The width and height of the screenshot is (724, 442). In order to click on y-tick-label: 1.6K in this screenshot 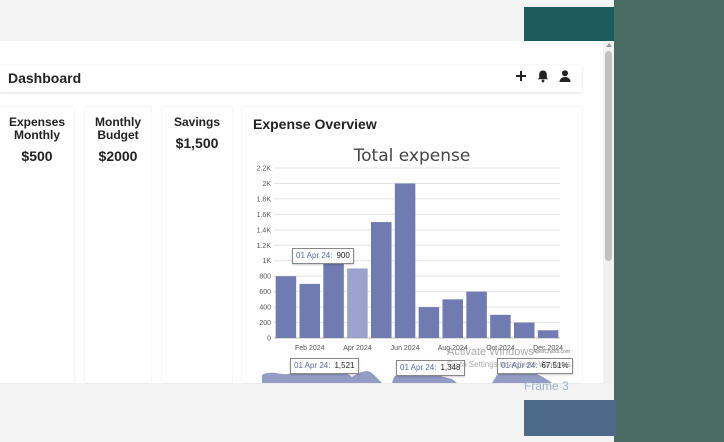, I will do `click(264, 215)`.